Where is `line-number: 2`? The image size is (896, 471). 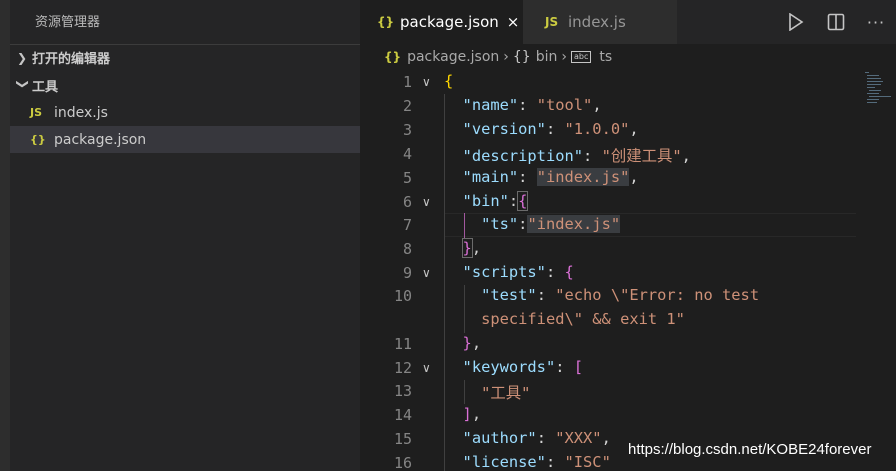 line-number: 2 is located at coordinates (407, 106).